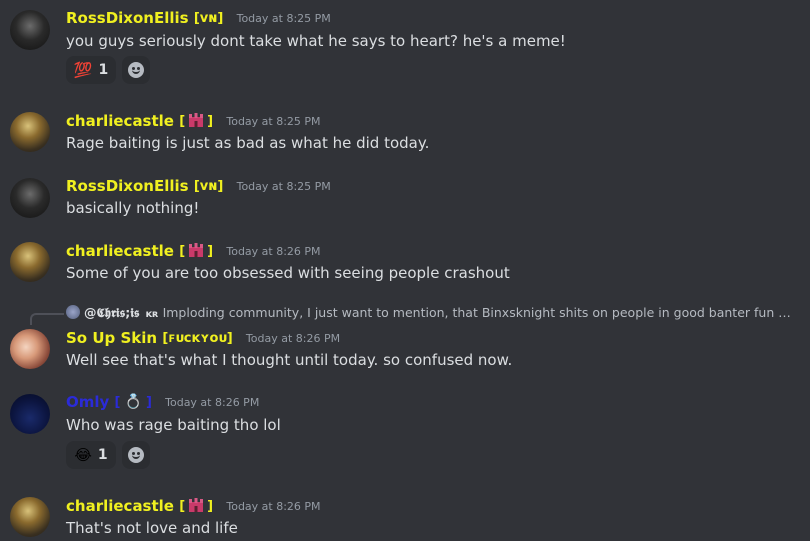  What do you see at coordinates (152, 314) in the screenshot?
I see `reply-role-tag: ᴋʀ` at bounding box center [152, 314].